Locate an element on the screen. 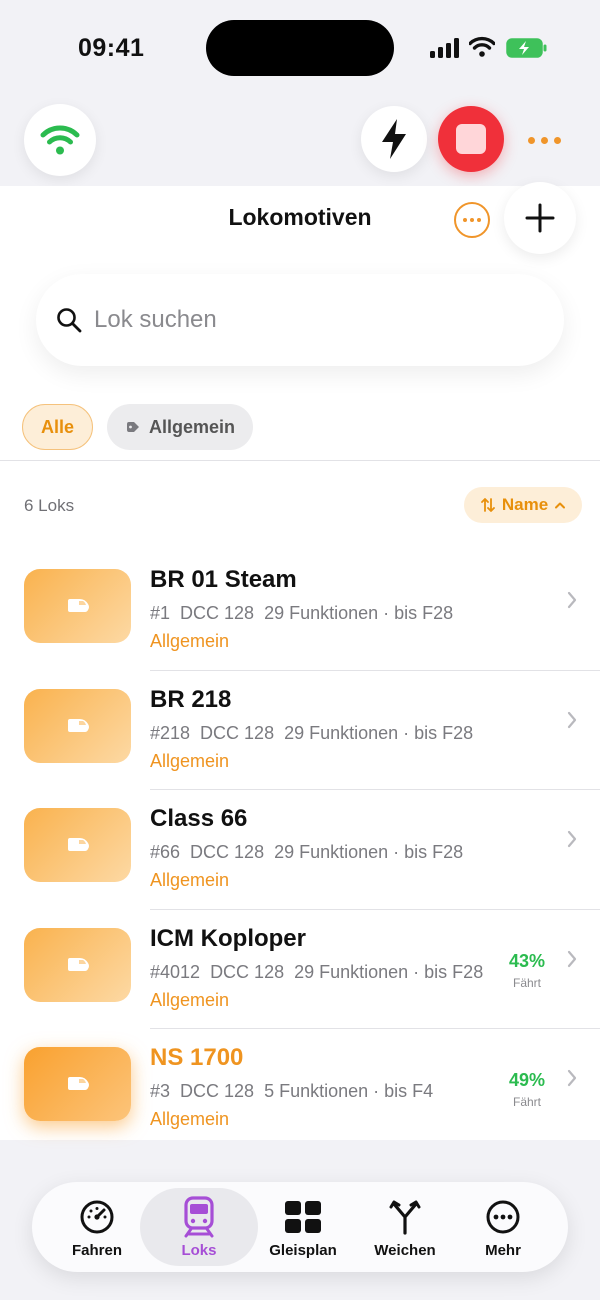 The image size is (600, 1300). filter-chip-allgemein: Allgemein is located at coordinates (180, 427).